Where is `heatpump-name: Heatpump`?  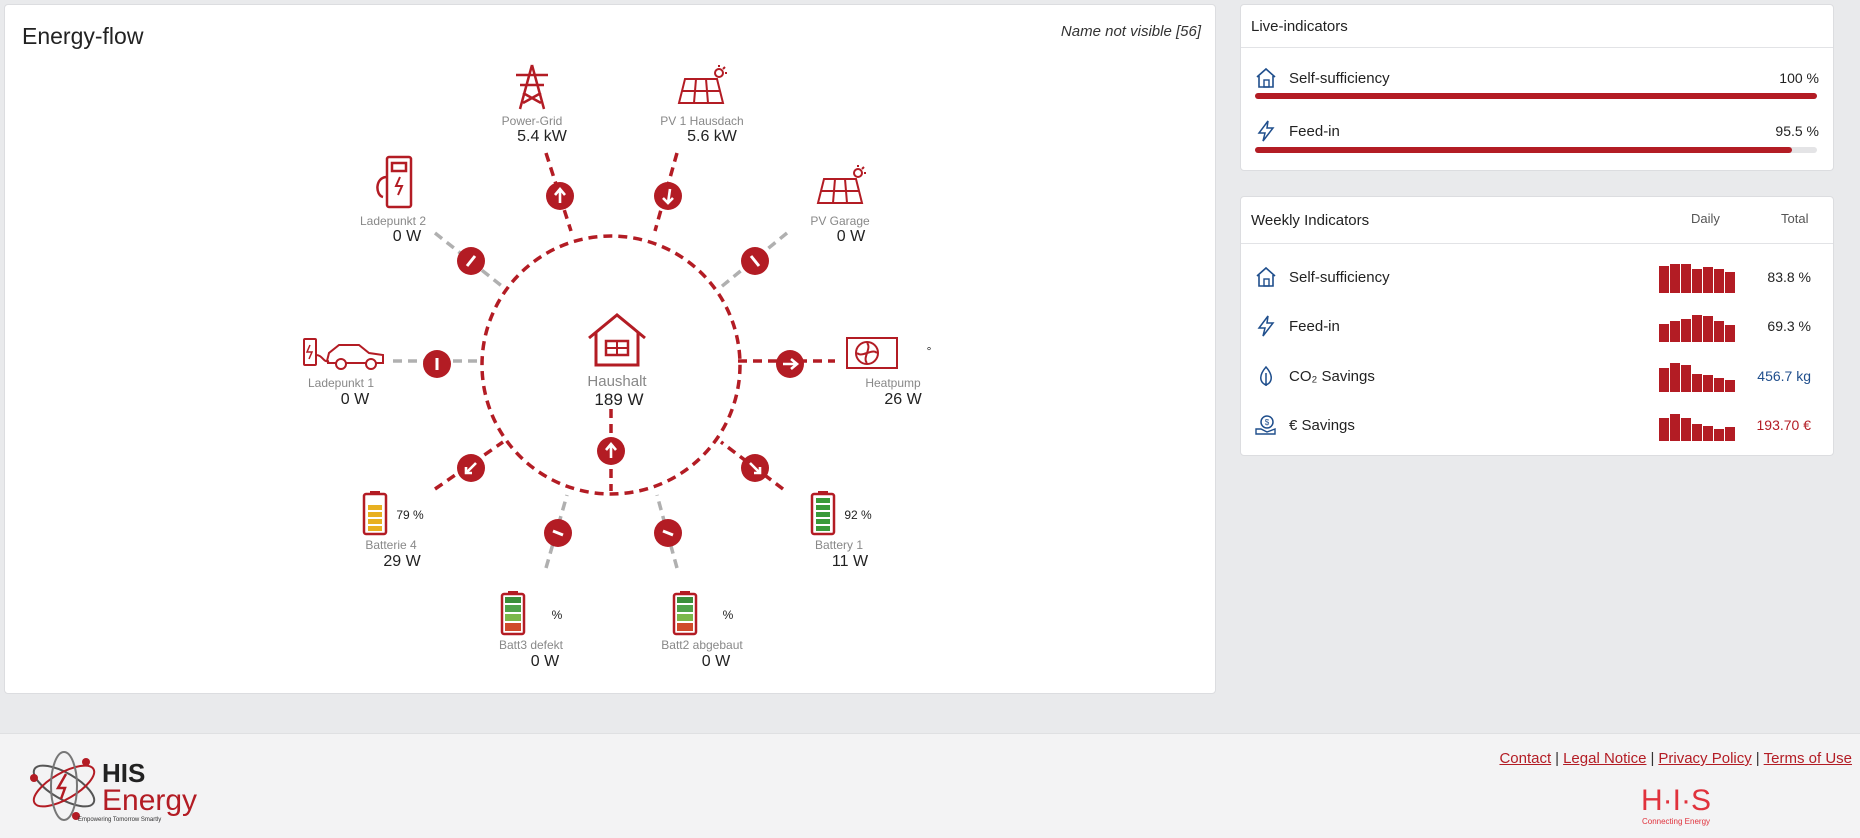
heatpump-name: Heatpump is located at coordinates (893, 383).